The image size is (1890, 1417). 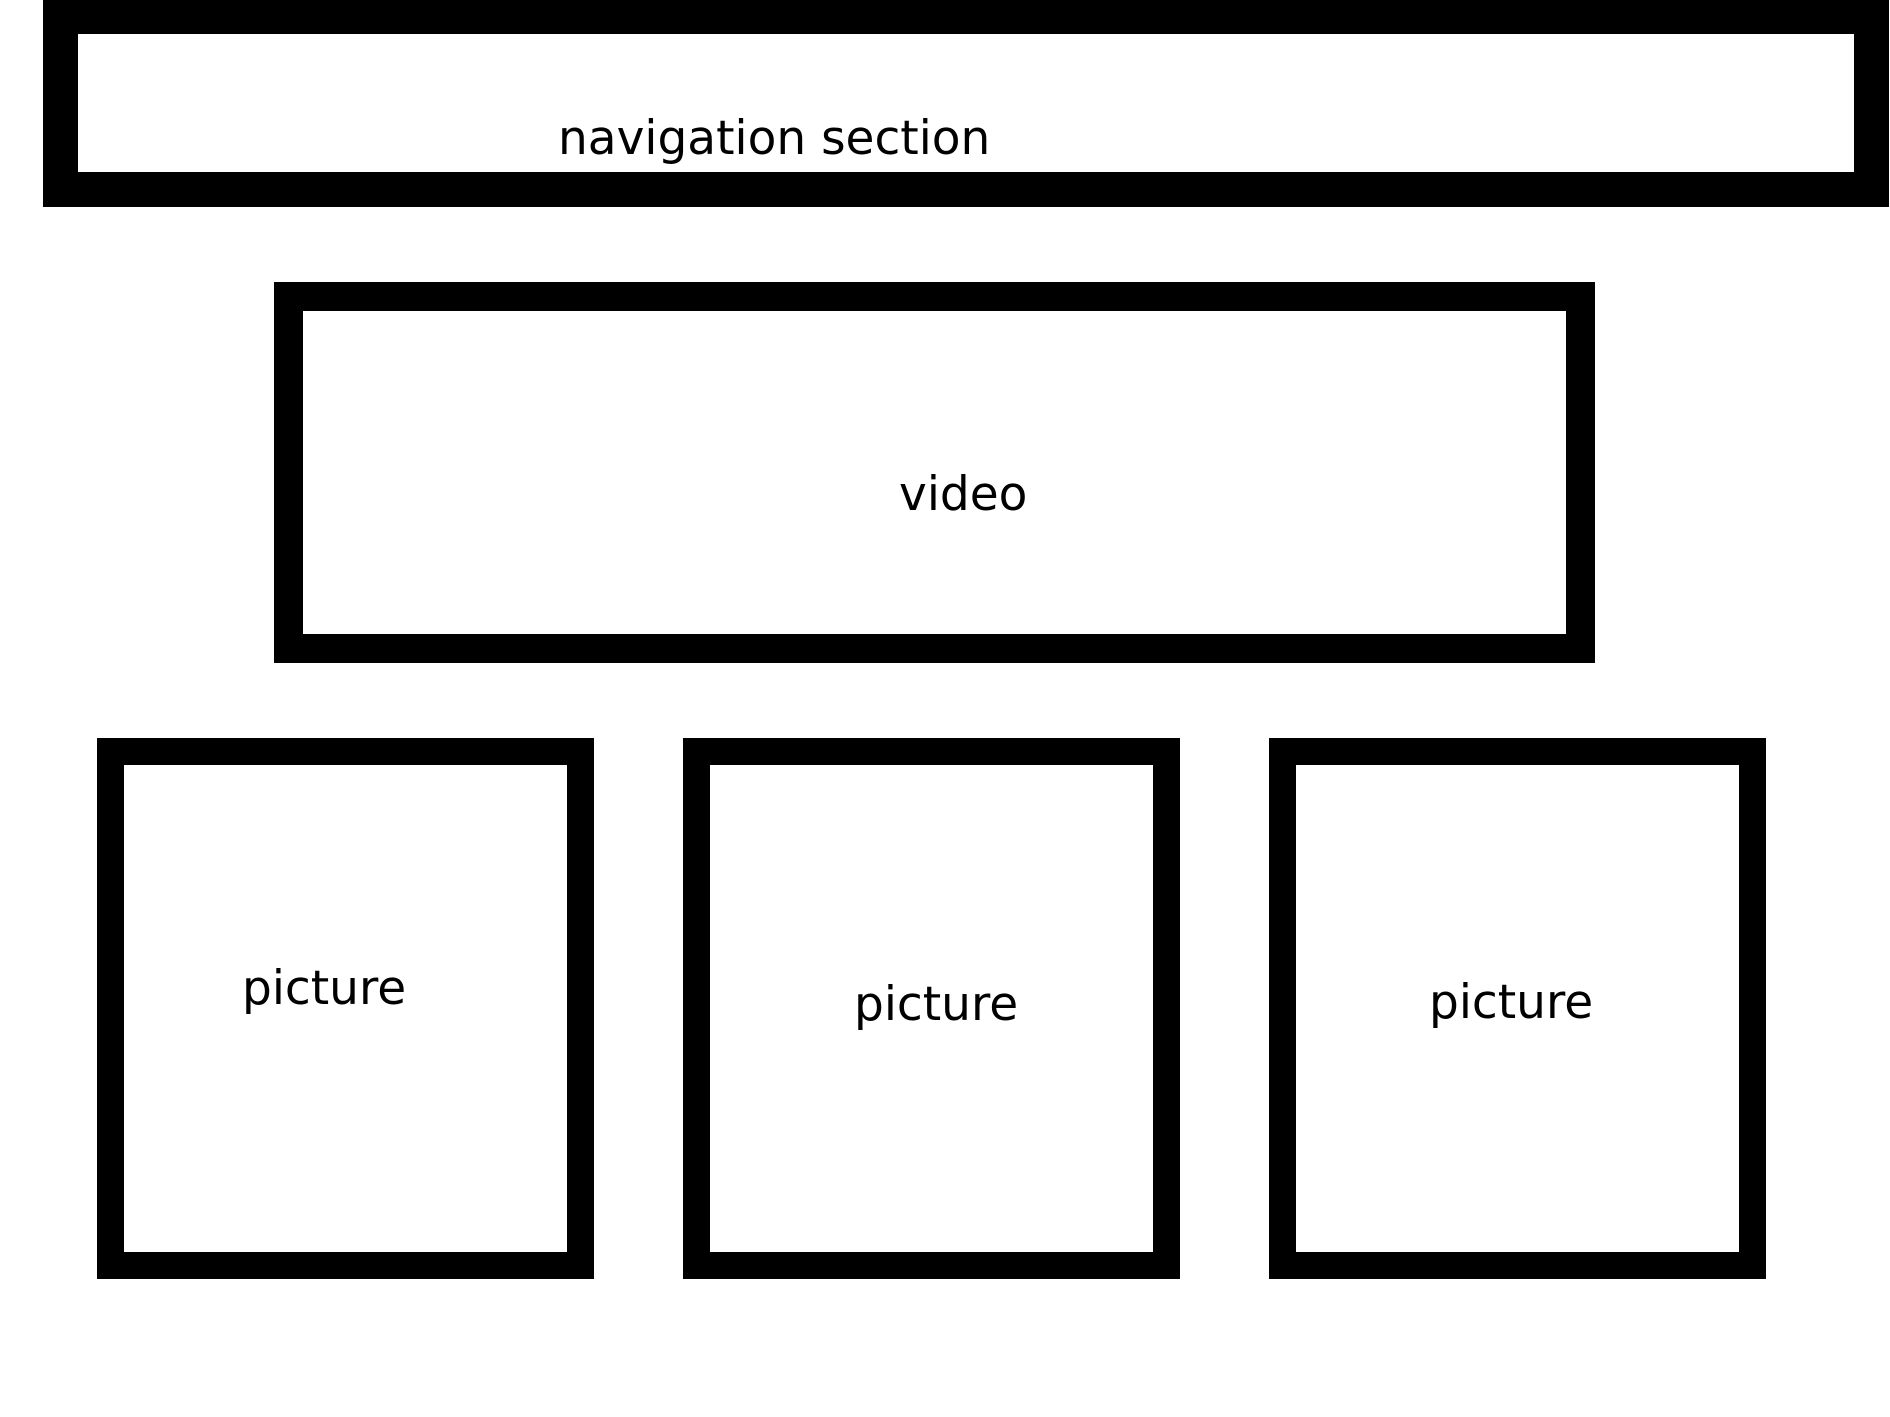 I want to click on picture-box-3: picture, so click(x=1517, y=1008).